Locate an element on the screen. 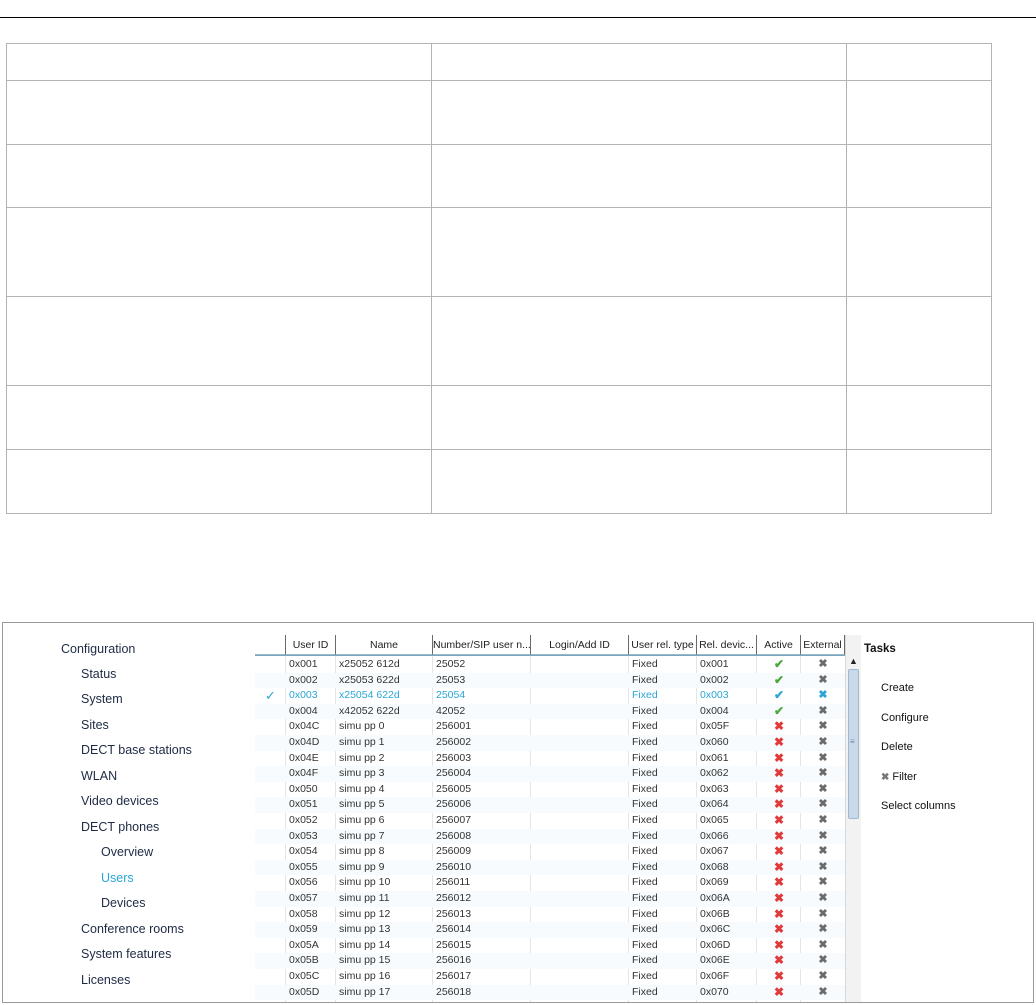  nav-item-licenses: Licenses is located at coordinates (105, 980).